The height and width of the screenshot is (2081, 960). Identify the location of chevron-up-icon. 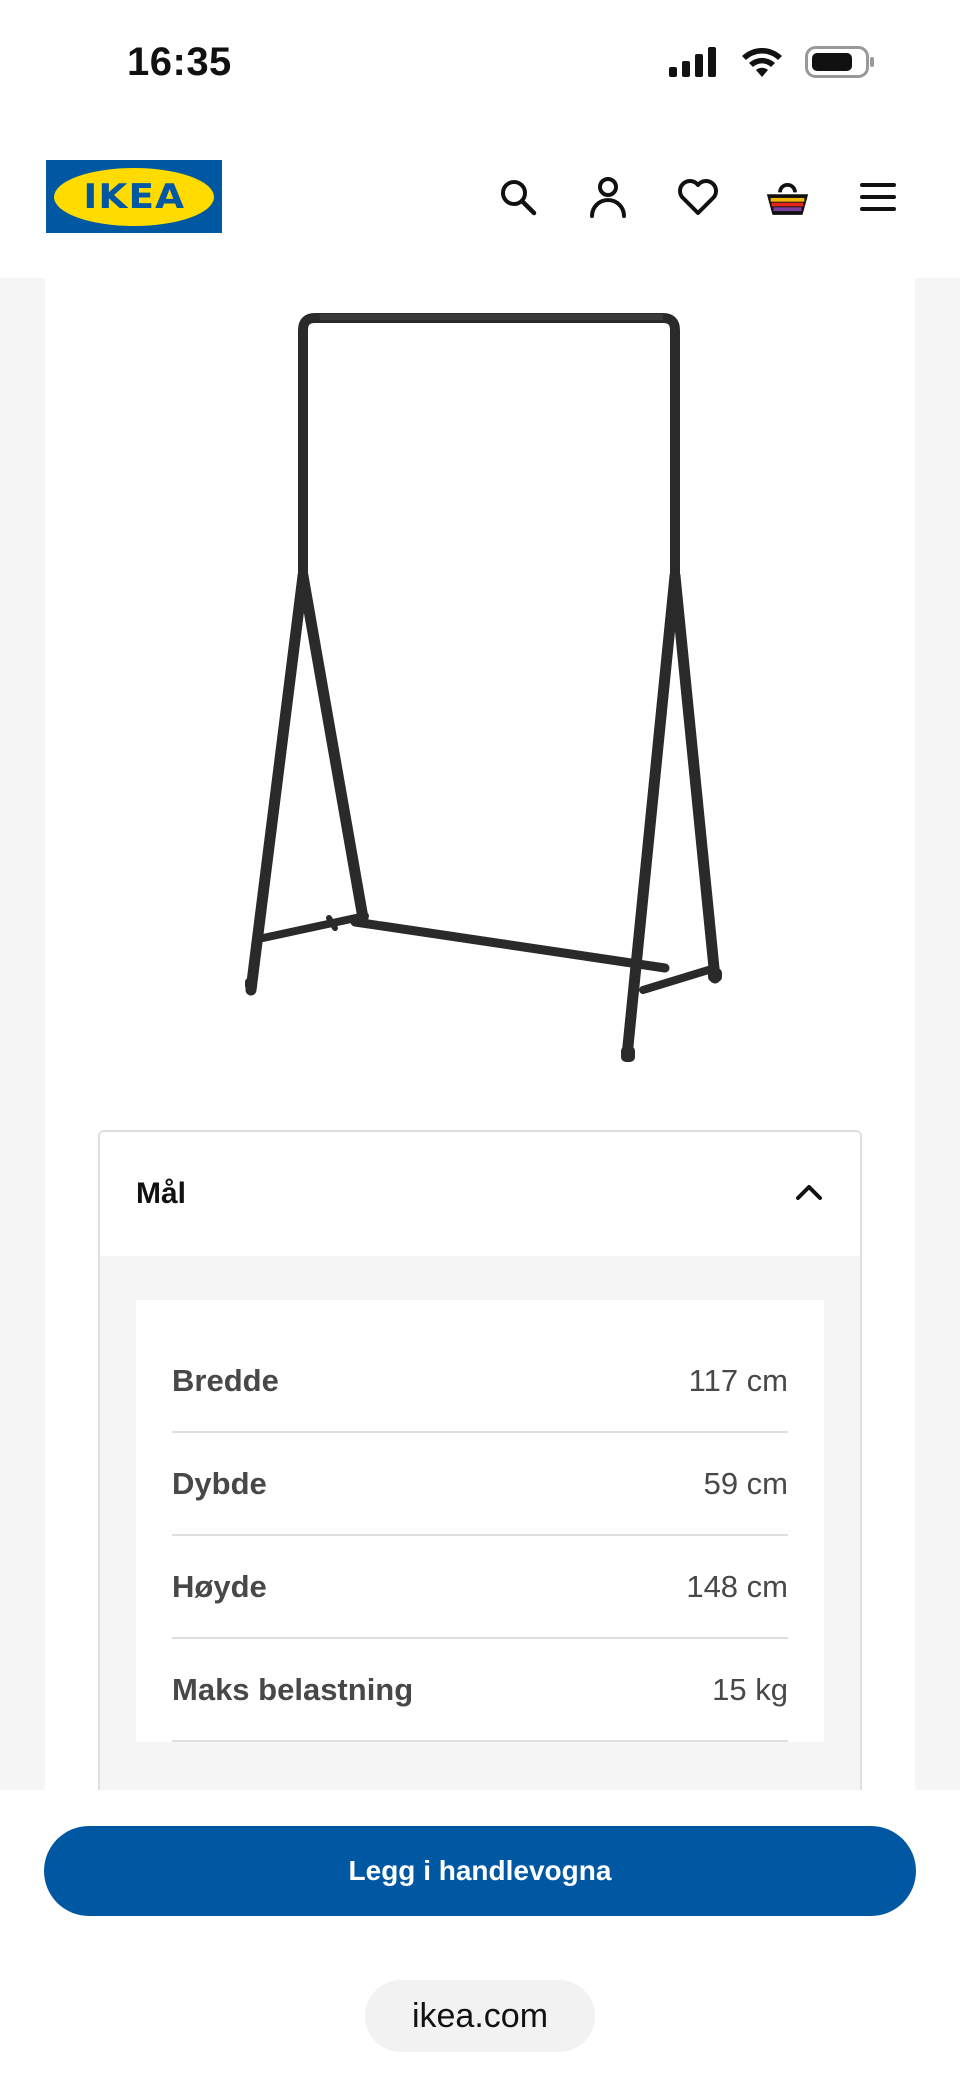
(809, 1194).